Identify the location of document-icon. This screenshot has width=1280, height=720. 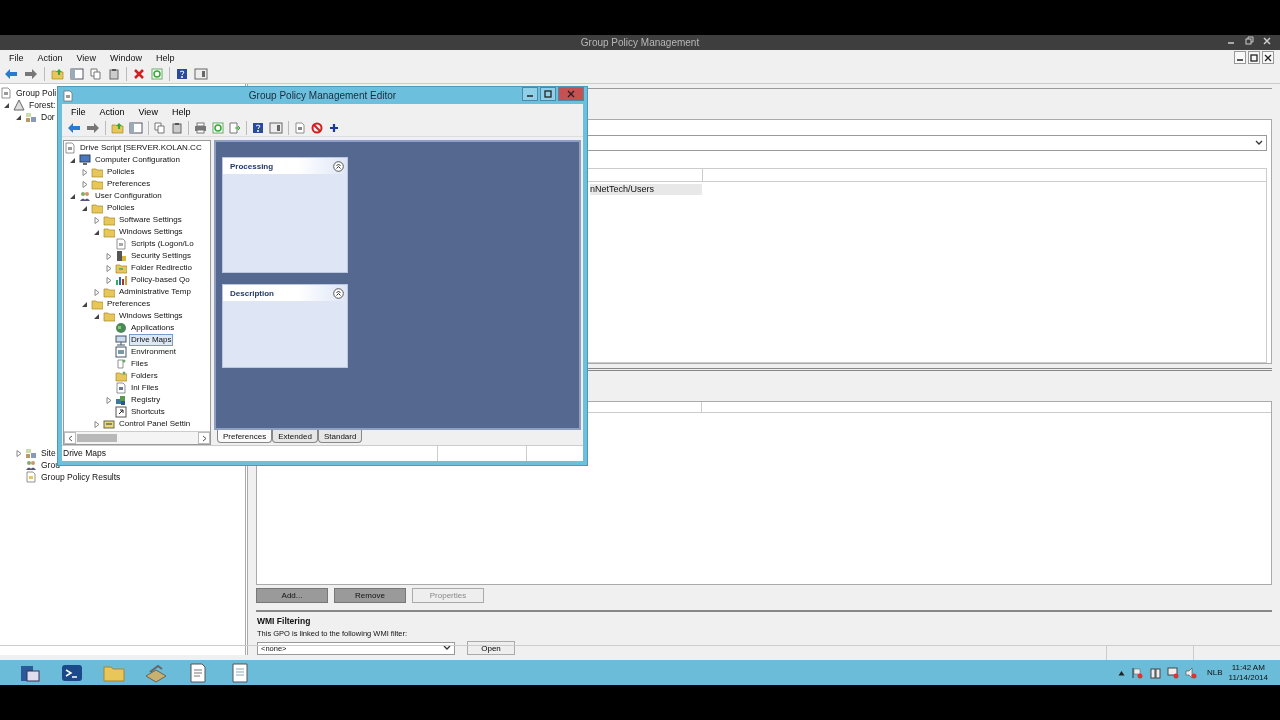
(300, 128).